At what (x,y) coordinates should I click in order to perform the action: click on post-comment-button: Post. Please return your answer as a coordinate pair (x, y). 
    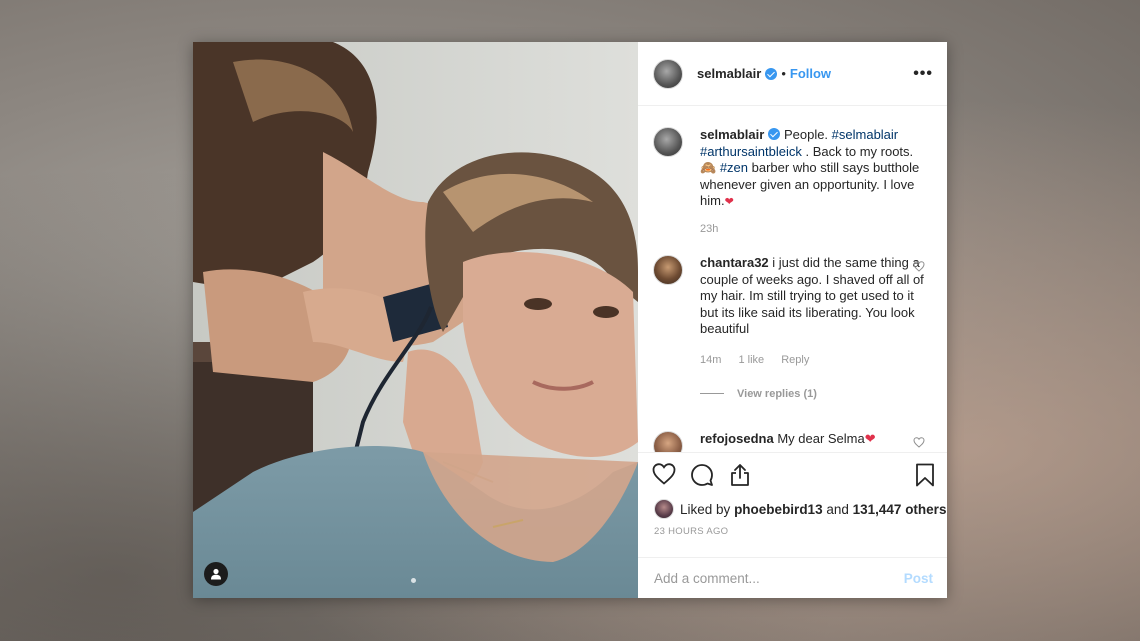
    Looking at the image, I should click on (918, 578).